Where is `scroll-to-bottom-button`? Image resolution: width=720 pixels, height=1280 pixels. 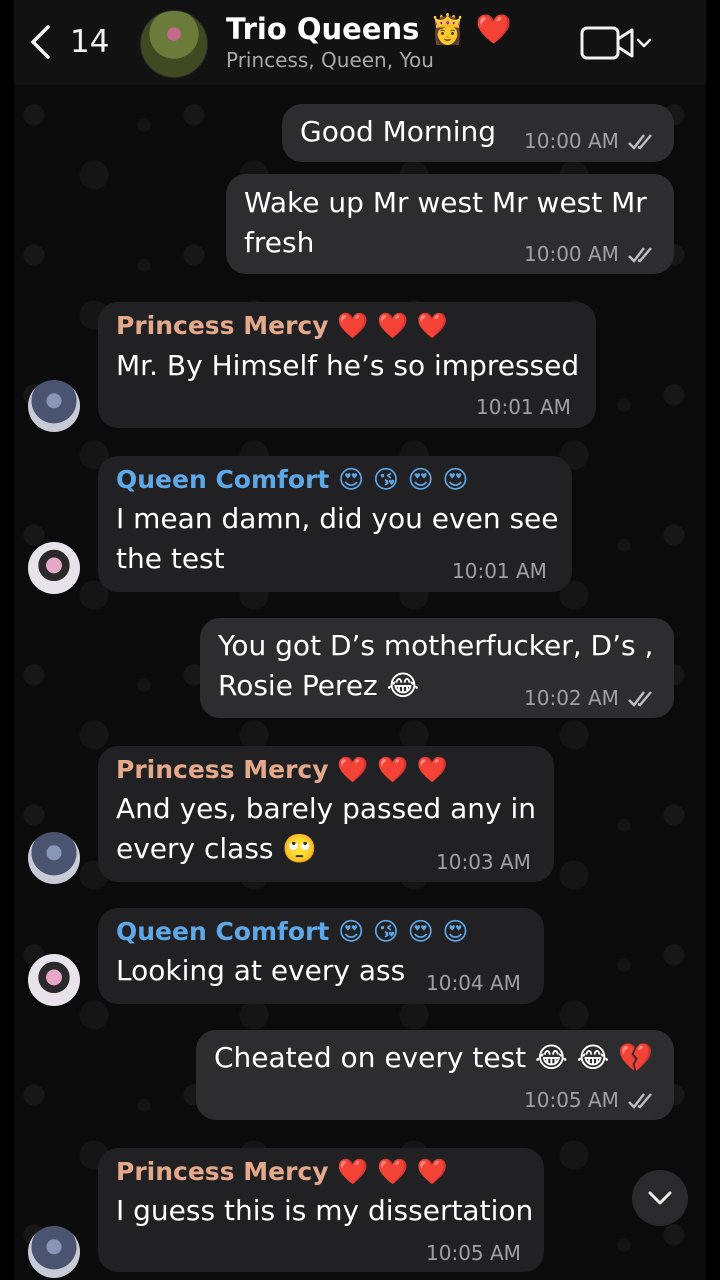 scroll-to-bottom-button is located at coordinates (660, 1198).